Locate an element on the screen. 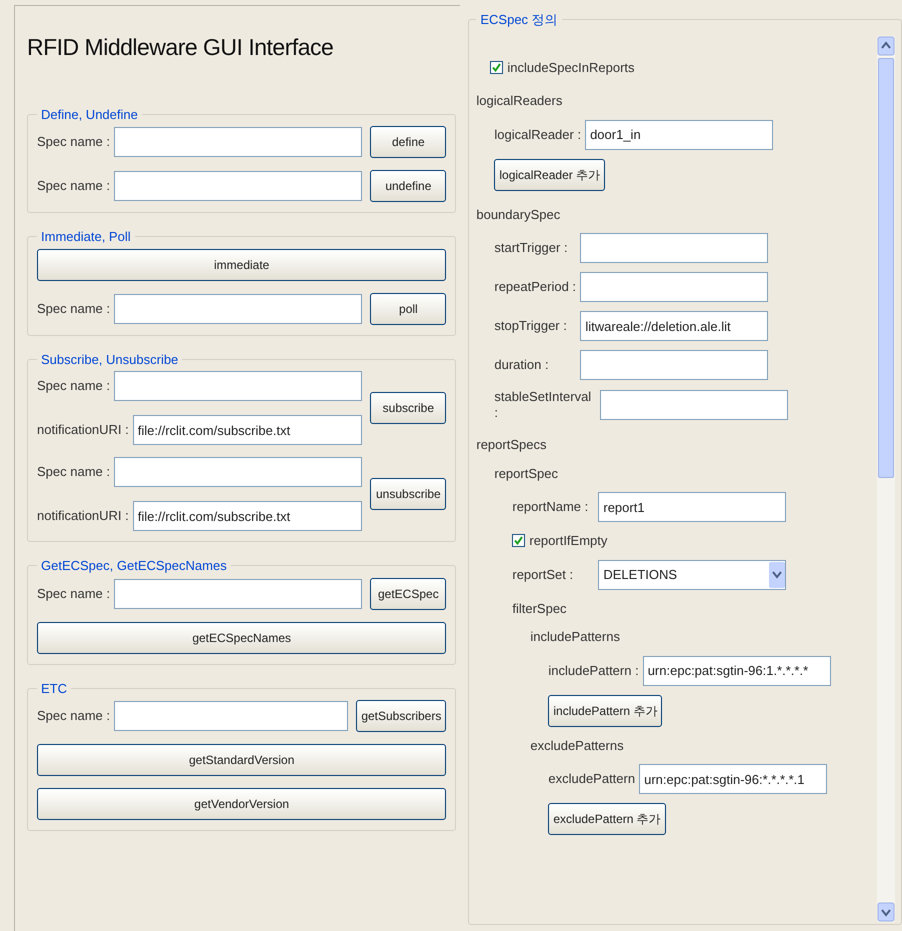  checkbox-label: includeSpecInReports is located at coordinates (571, 67).